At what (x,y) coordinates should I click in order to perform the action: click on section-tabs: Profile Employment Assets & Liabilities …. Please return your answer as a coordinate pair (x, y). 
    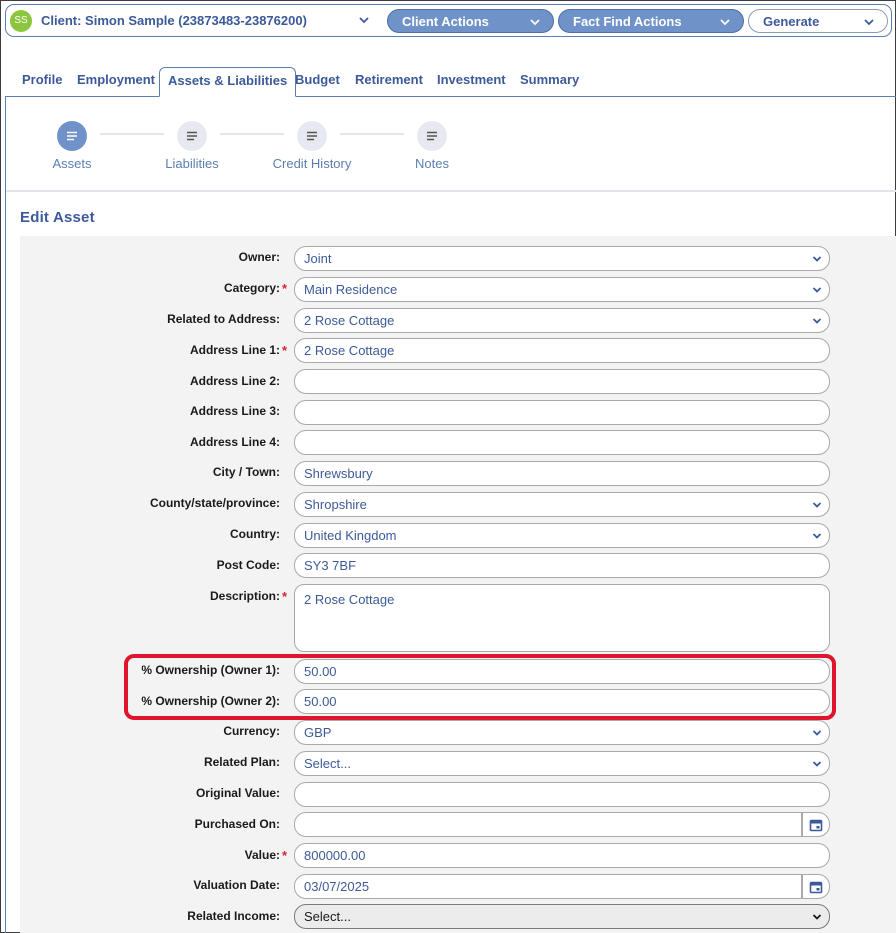
    Looking at the image, I should click on (451, 82).